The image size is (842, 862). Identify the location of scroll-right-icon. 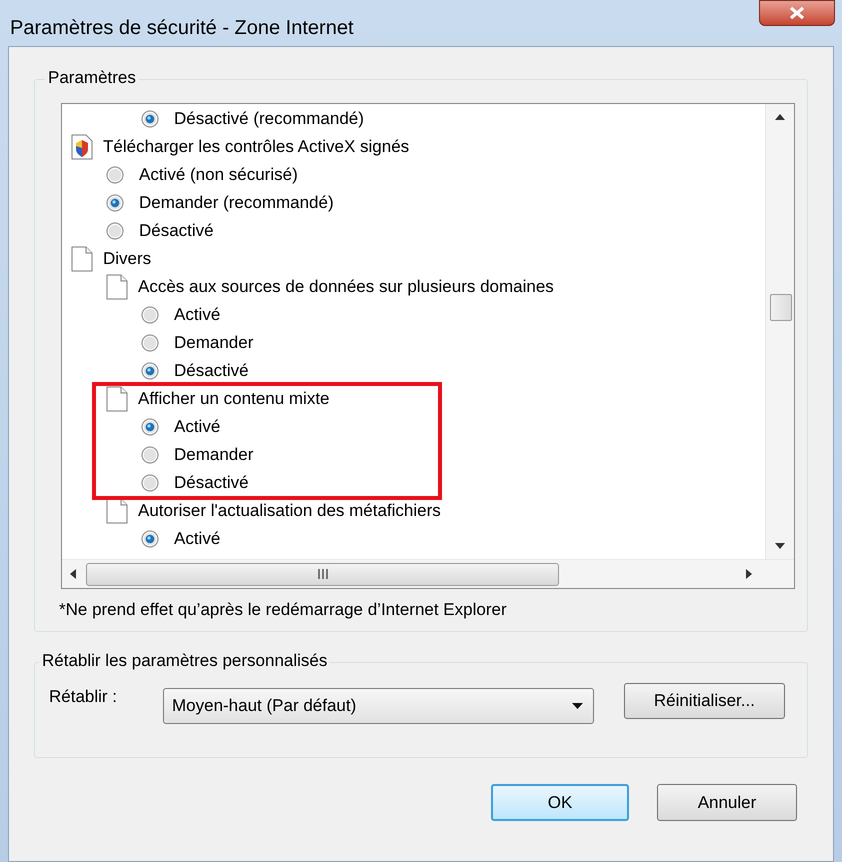
(749, 574).